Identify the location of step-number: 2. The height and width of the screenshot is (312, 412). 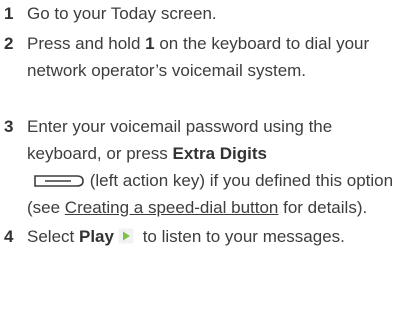
(9, 43).